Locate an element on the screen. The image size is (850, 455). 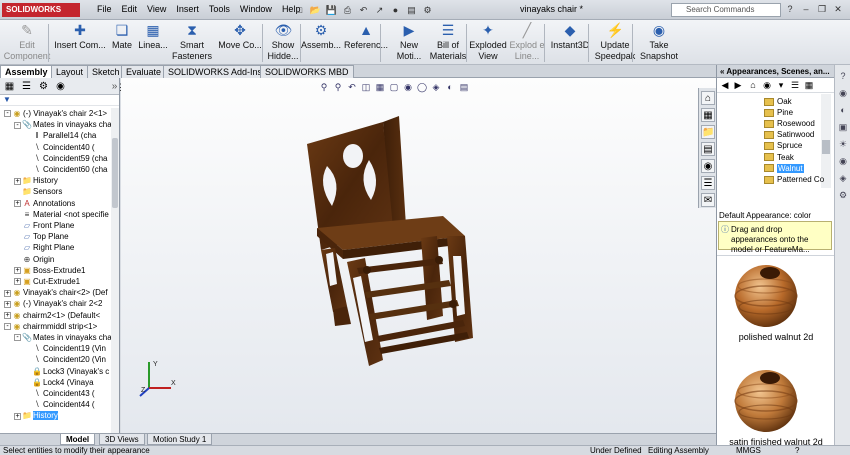
sidebar-settings-icon: ⚙ is located at coordinates (843, 195).